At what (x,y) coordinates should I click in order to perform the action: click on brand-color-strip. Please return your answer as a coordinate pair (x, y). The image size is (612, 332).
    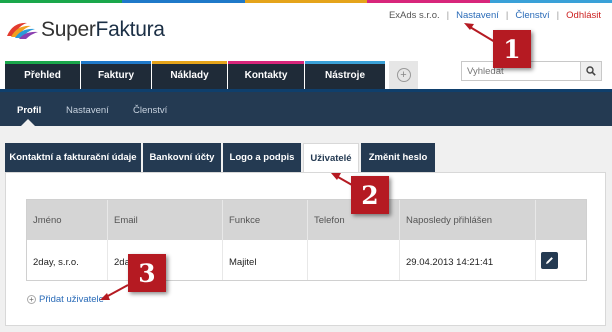
    Looking at the image, I should click on (306, 1).